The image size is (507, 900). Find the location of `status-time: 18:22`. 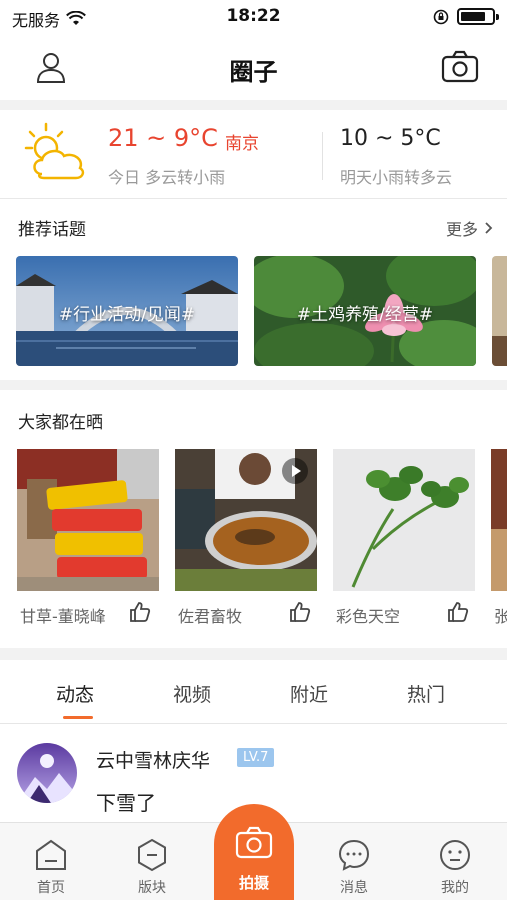

status-time: 18:22 is located at coordinates (253, 16).